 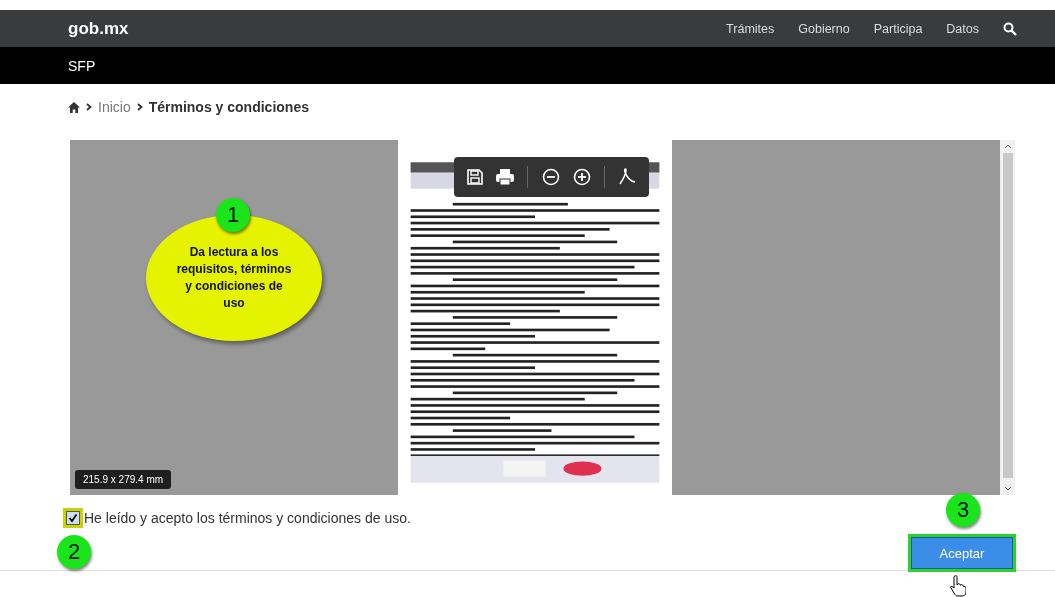 I want to click on checkbox-label: He leído y acepto los términos y condiciones de uso., so click(x=247, y=518).